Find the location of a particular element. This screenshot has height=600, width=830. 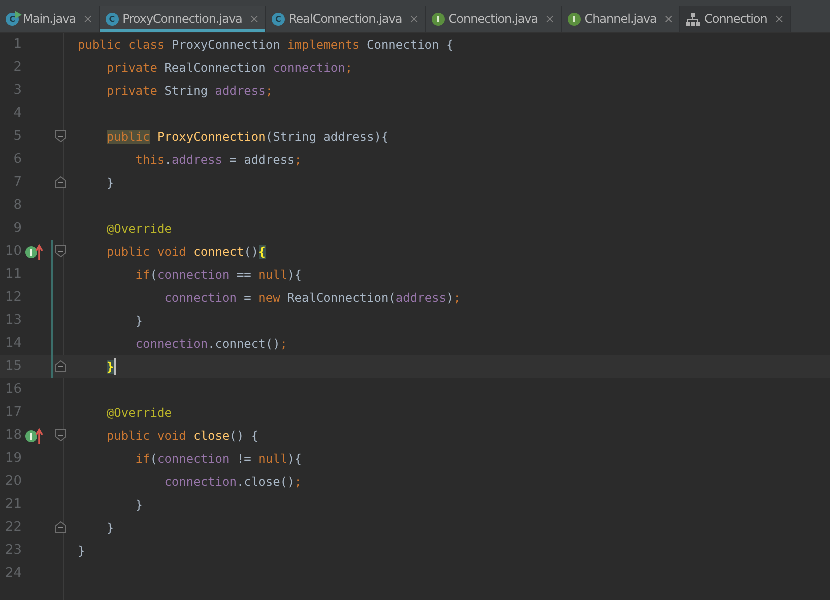

line-number: 2 is located at coordinates (17, 67).